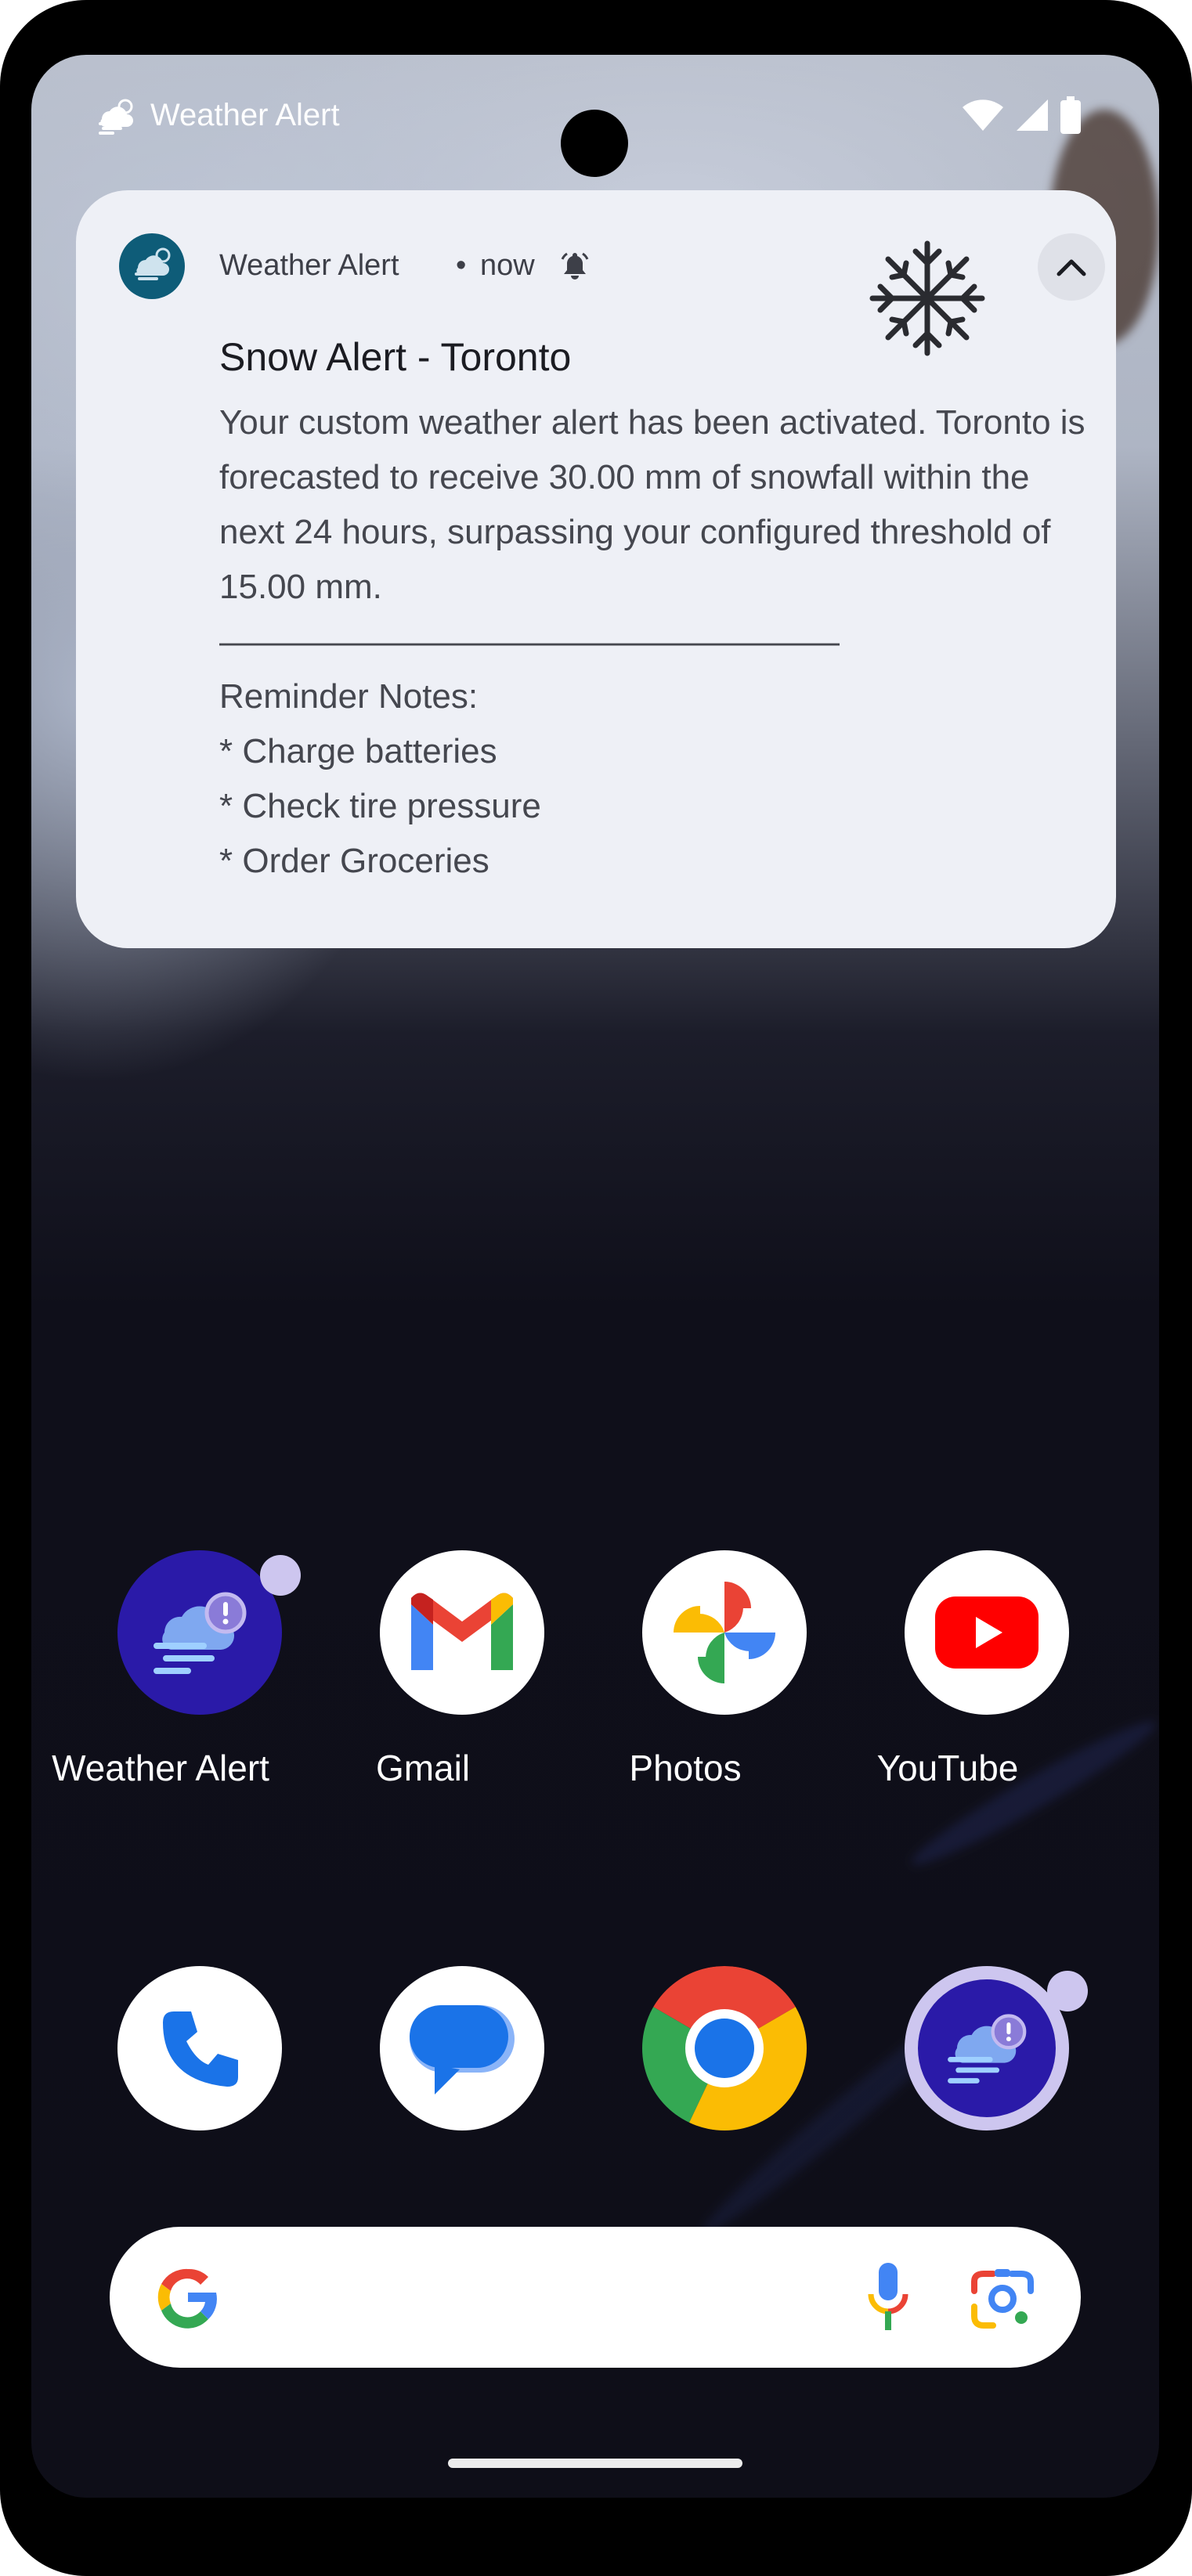 The height and width of the screenshot is (2576, 1192). I want to click on app-label: YouTube, so click(948, 1768).